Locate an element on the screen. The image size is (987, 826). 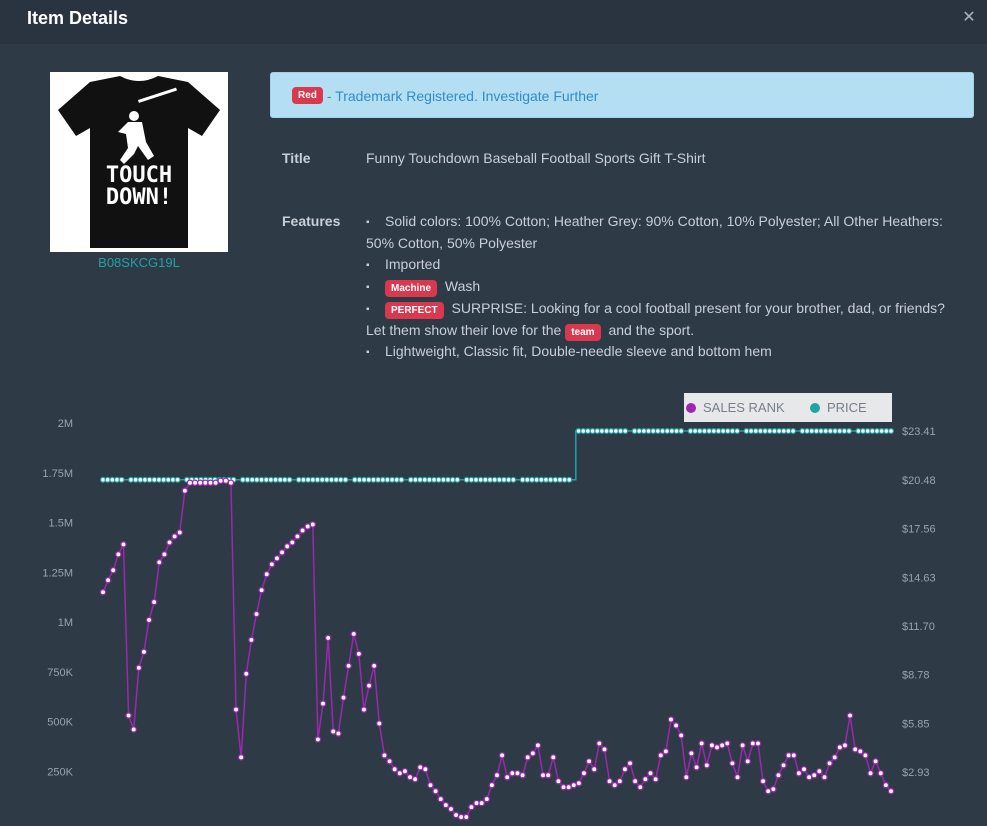
right-axis-tick: $11.70 is located at coordinates (918, 627).